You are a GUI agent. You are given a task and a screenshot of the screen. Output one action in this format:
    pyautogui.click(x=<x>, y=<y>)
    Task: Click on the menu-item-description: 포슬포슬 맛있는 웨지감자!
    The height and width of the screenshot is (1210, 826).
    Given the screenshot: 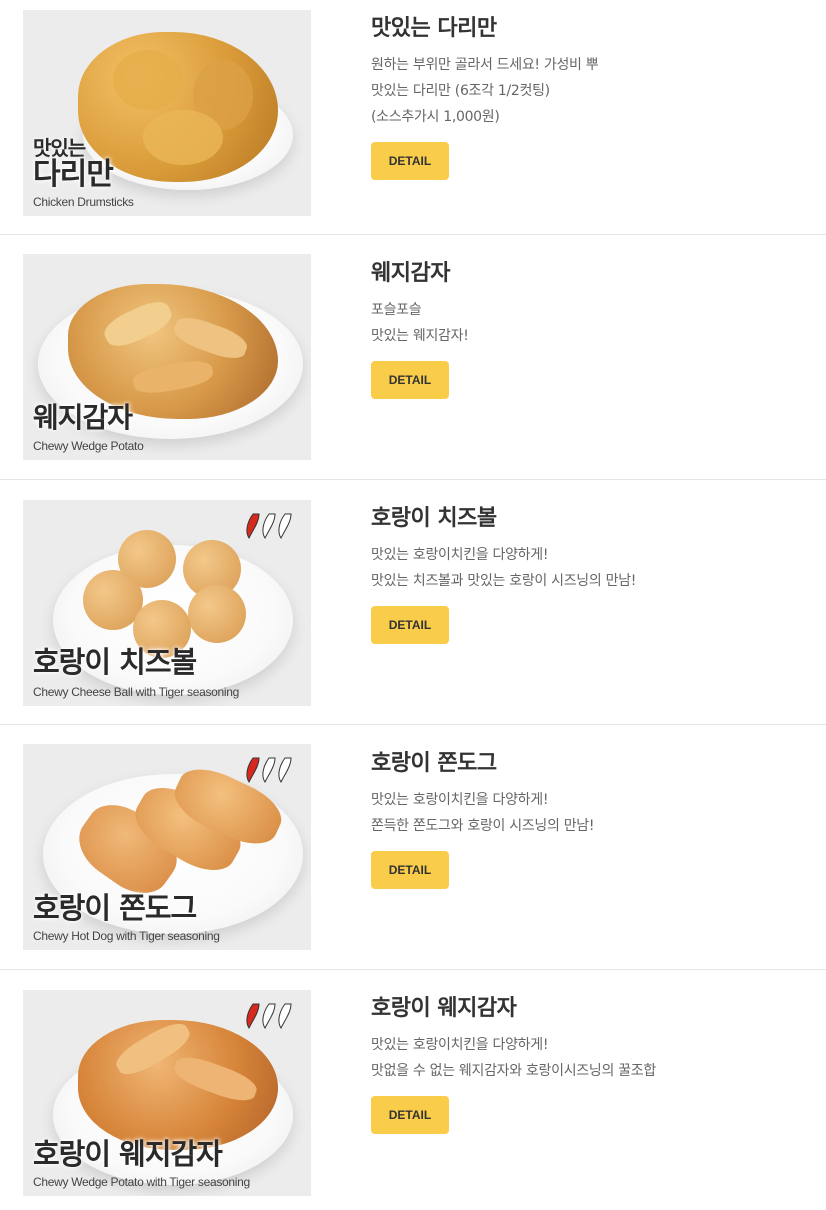 What is the action you would take?
    pyautogui.click(x=420, y=323)
    